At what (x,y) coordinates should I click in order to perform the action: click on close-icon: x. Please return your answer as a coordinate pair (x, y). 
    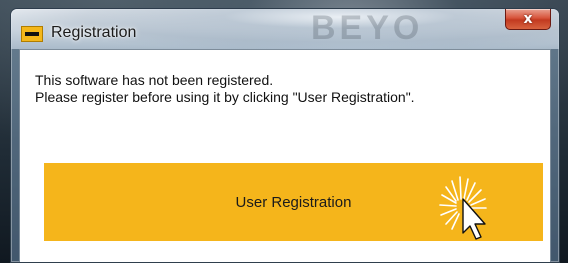
    Looking at the image, I should click on (528, 19).